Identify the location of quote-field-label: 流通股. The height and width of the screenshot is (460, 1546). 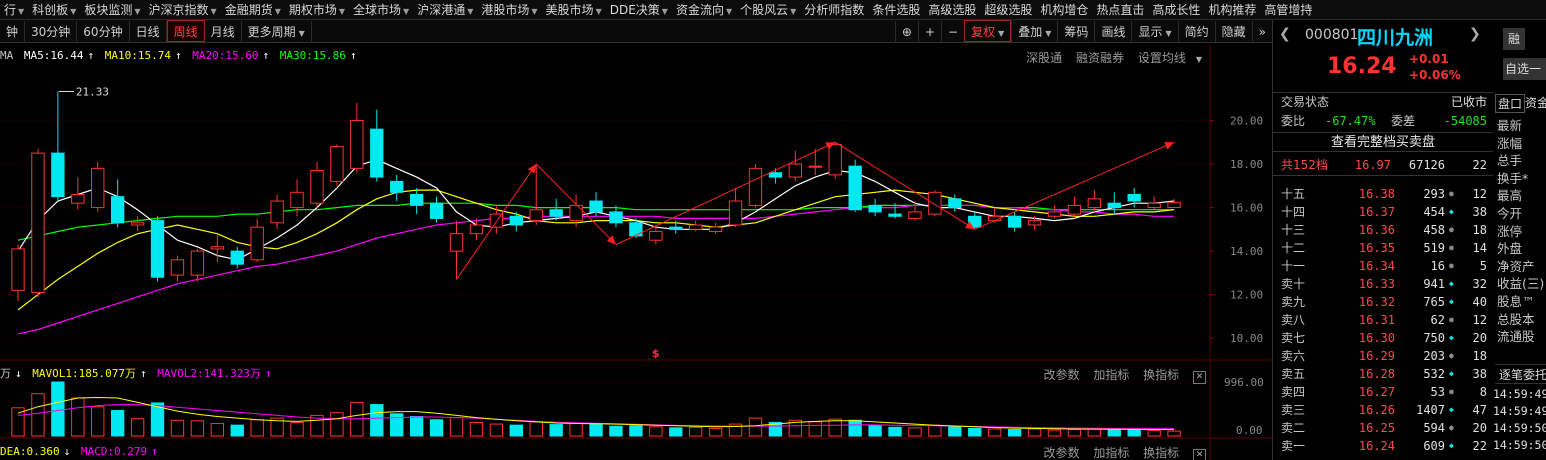
(1516, 337).